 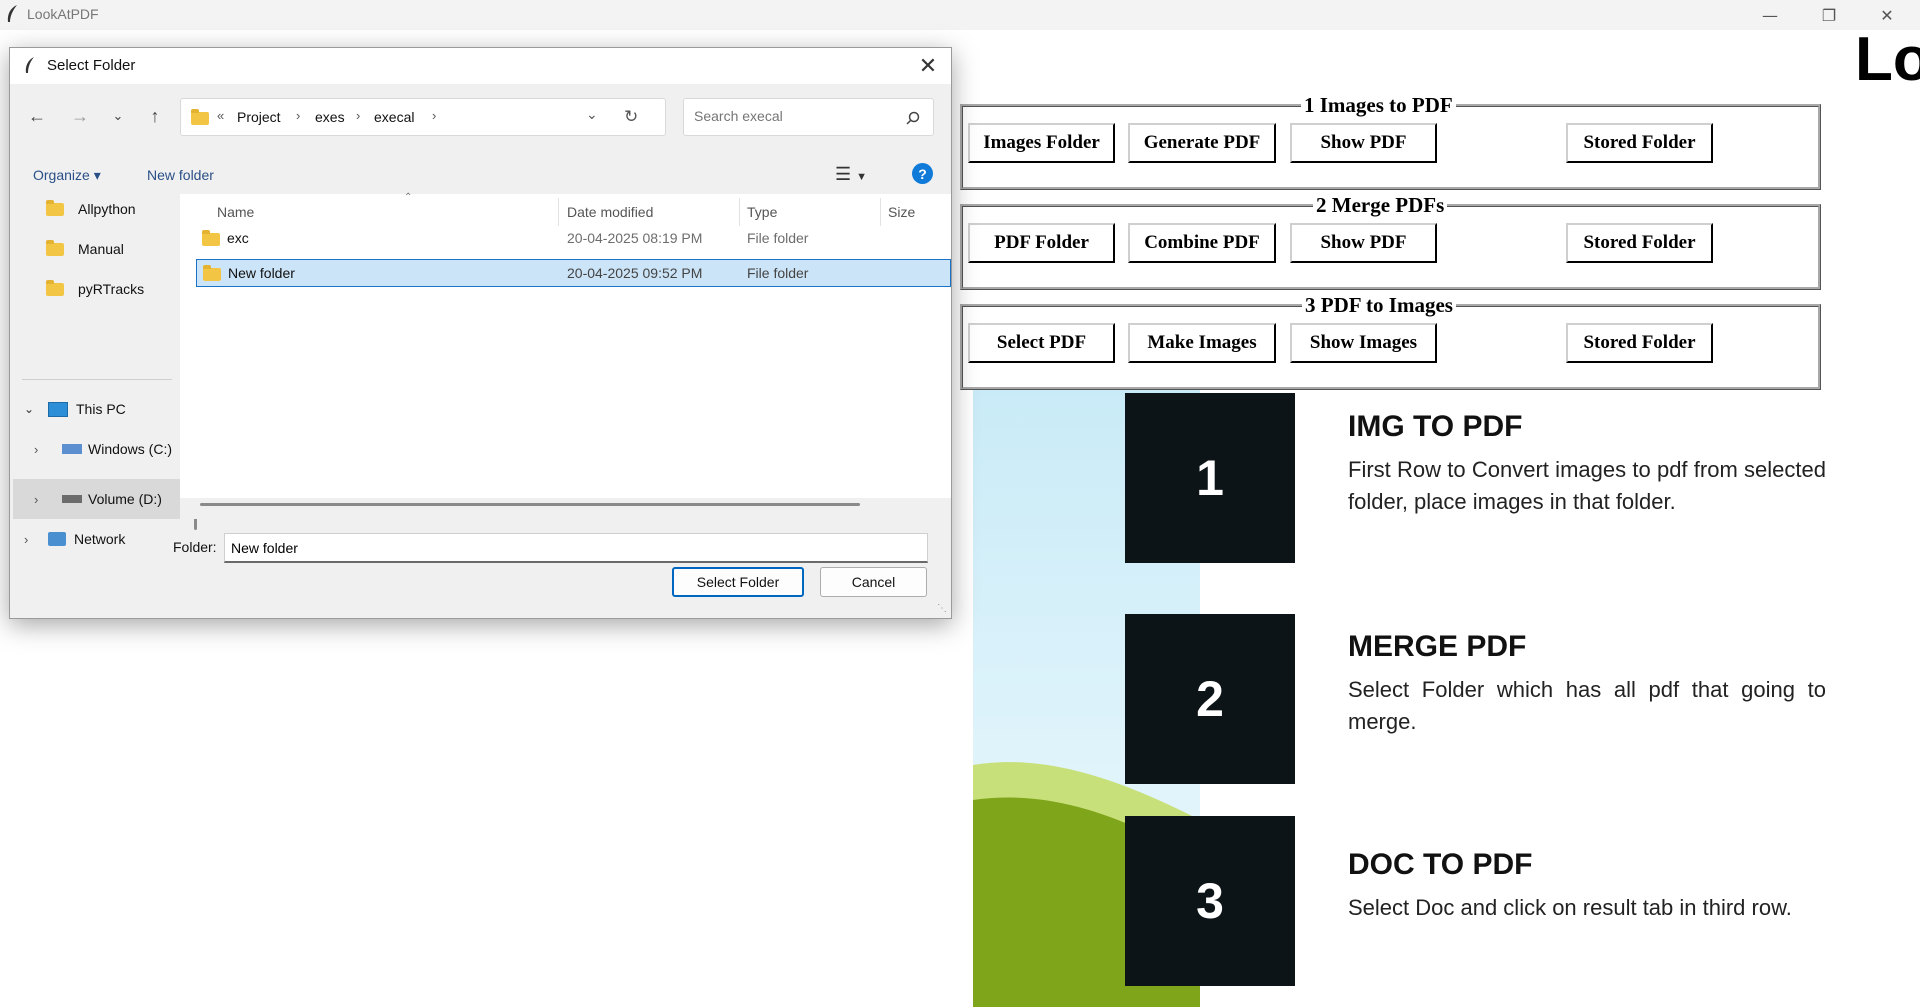 I want to click on make-images-button: Make Images, so click(x=1202, y=343).